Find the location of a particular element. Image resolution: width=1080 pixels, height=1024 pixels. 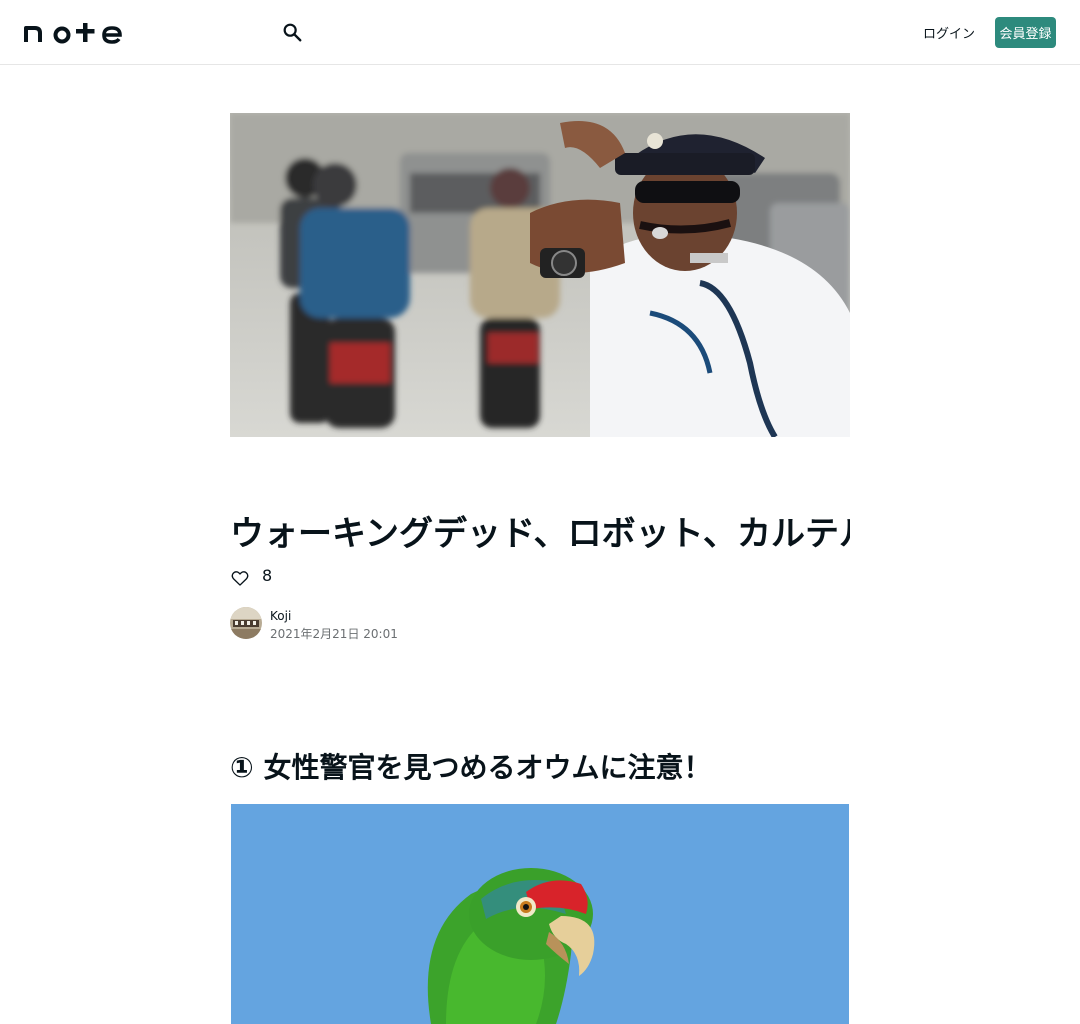

site-header: ログイン 会員登録 is located at coordinates (540, 32).